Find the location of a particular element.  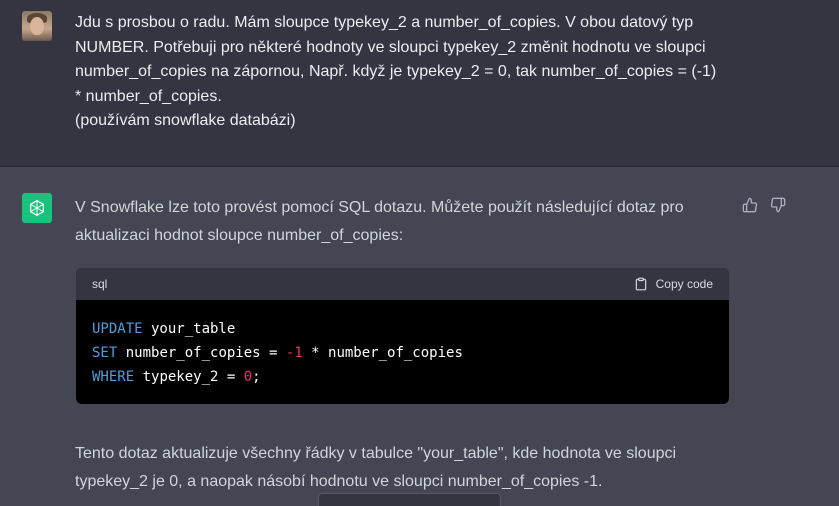

code-text: typekey_2 = is located at coordinates (189, 377).